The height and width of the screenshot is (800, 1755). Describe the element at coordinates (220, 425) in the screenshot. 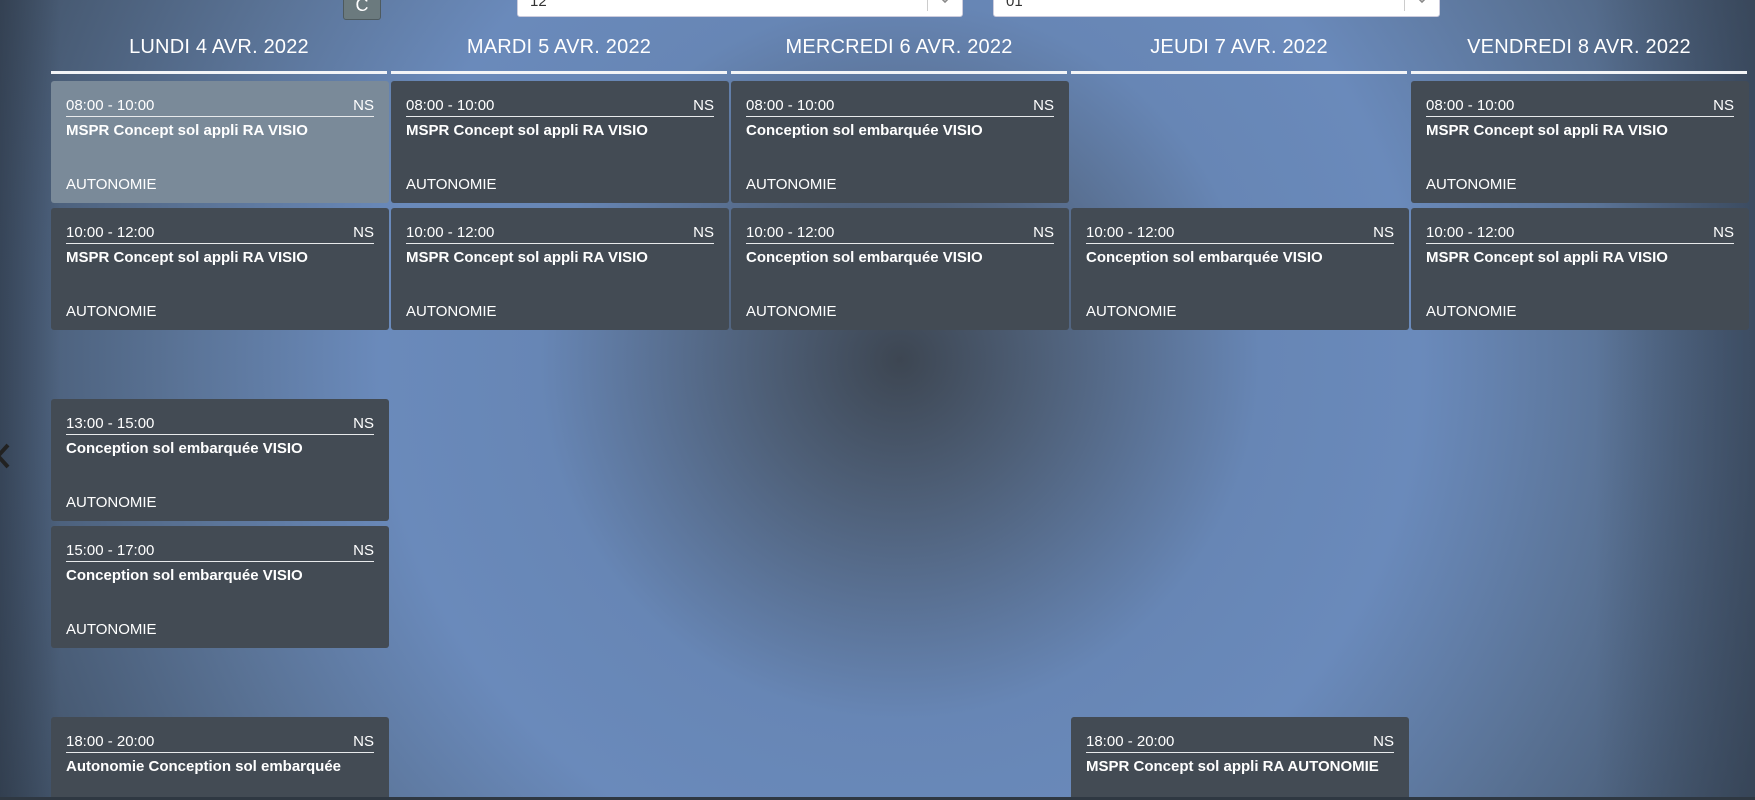

I see `event-header: 13:00 - 15:00 NS` at that location.